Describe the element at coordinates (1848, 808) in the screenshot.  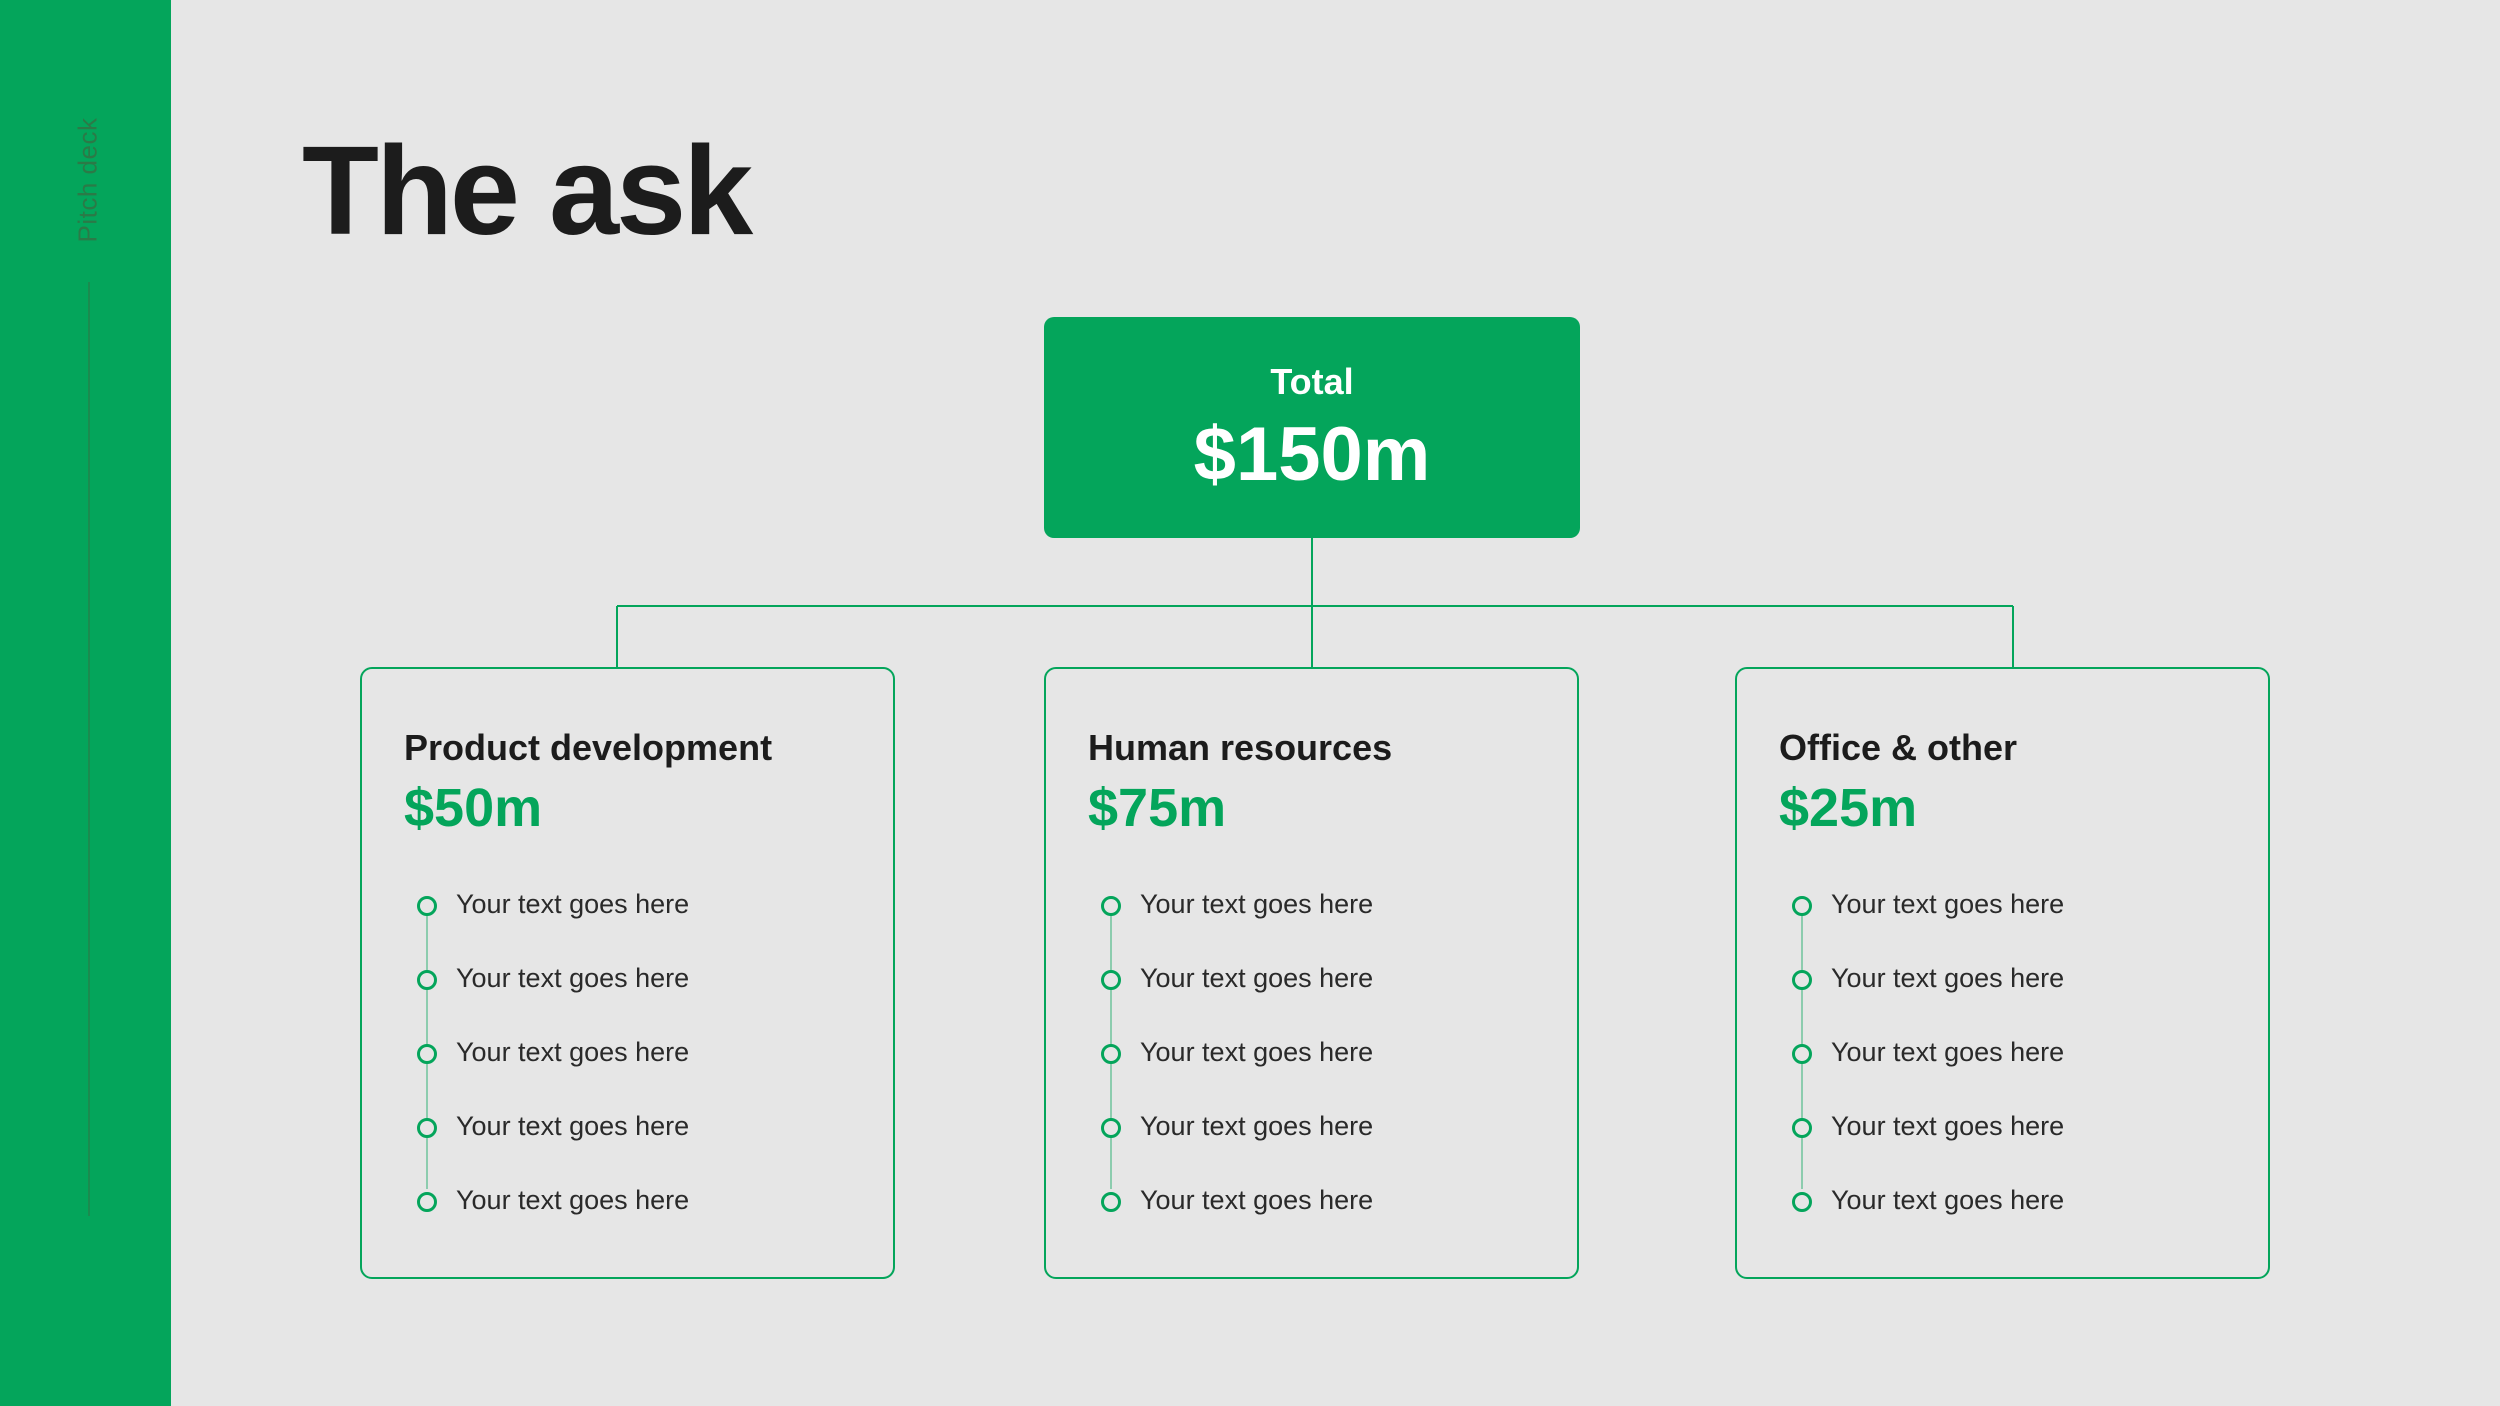
I see `card-amount: $25m` at that location.